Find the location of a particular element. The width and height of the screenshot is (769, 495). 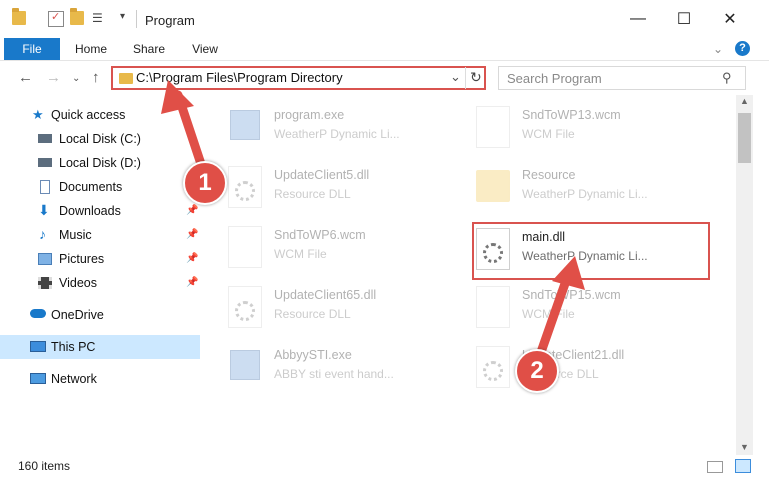

step-2-badge: 2 is located at coordinates (537, 371).